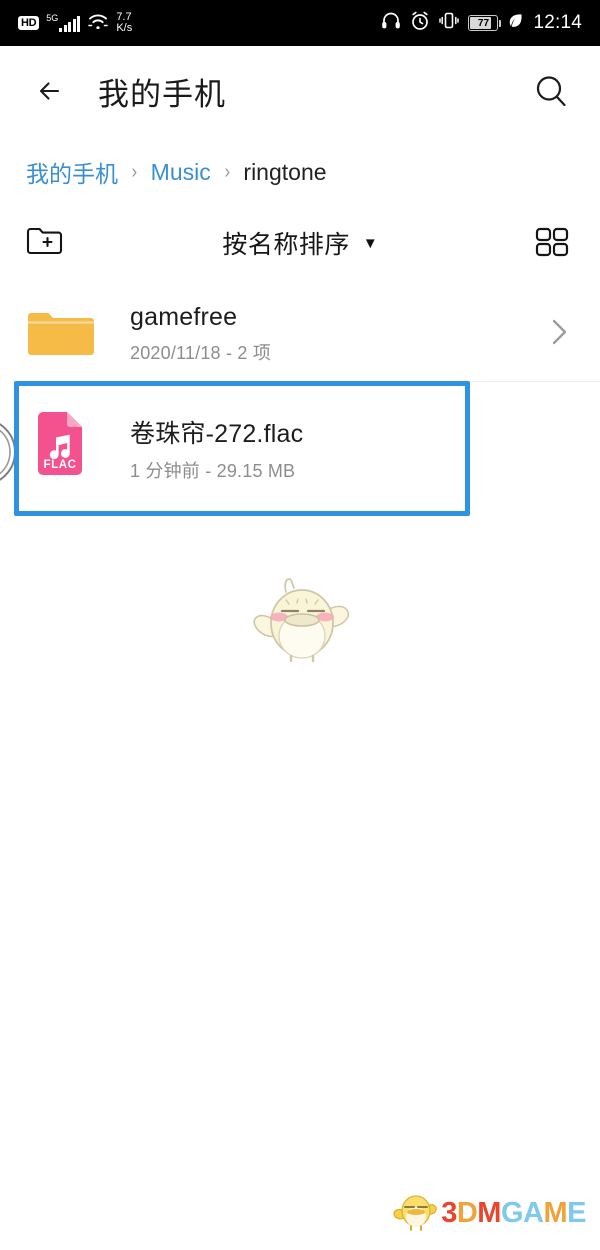  What do you see at coordinates (29, 23) in the screenshot?
I see `hd-icon: HD` at bounding box center [29, 23].